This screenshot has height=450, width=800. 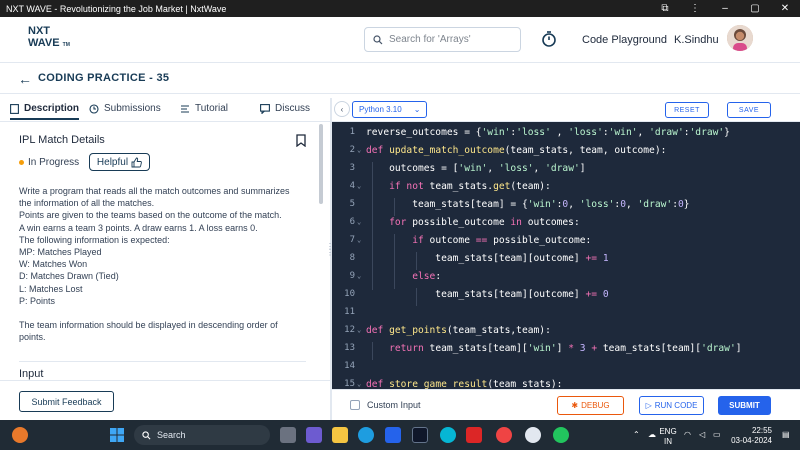 What do you see at coordinates (32, 337) in the screenshot?
I see `description-line: points.` at bounding box center [32, 337].